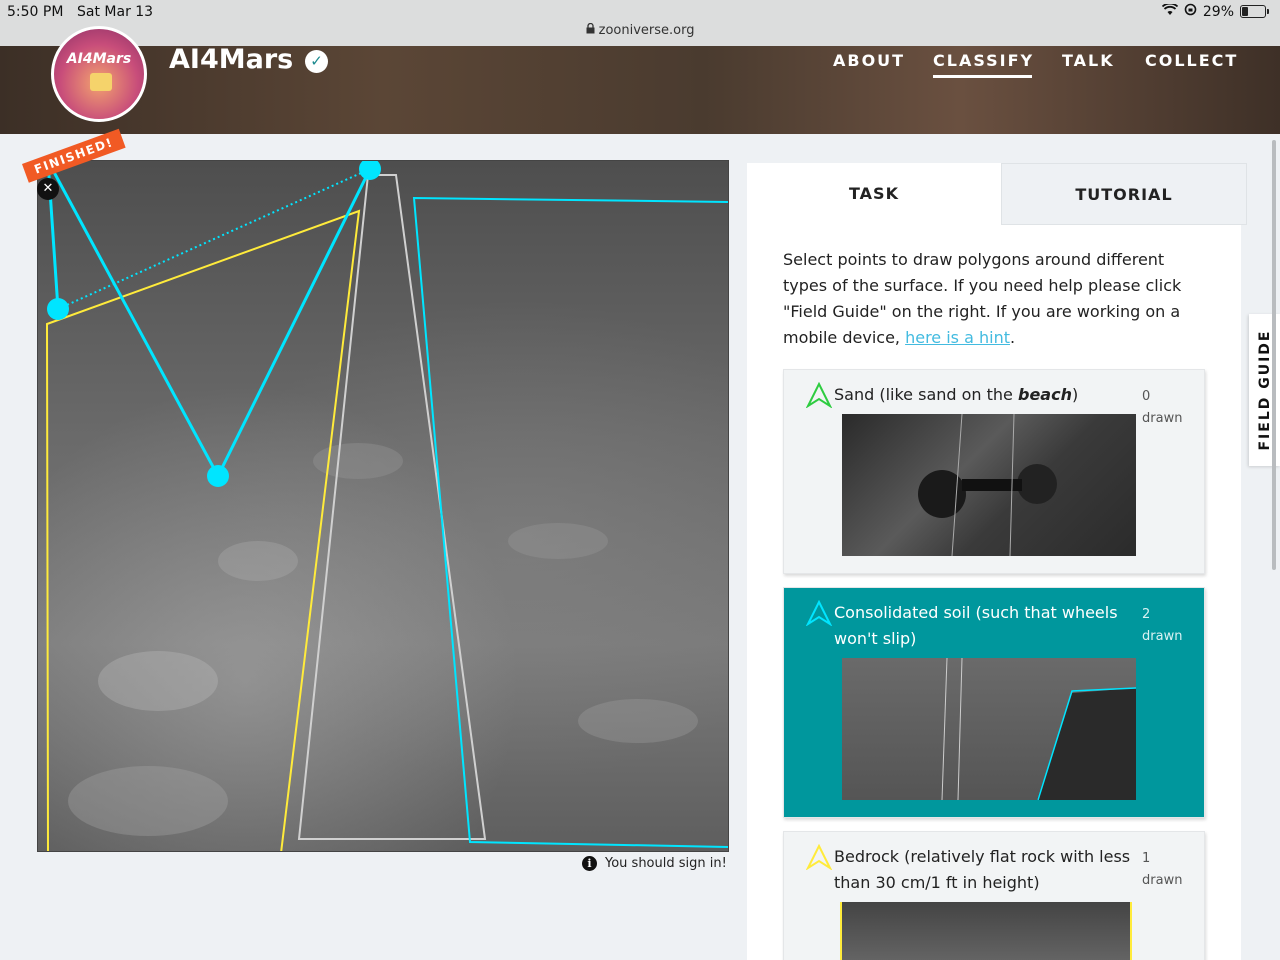 The height and width of the screenshot is (960, 1280). Describe the element at coordinates (99, 59) in the screenshot. I see `logo-wordmark: AI4Mars` at that location.